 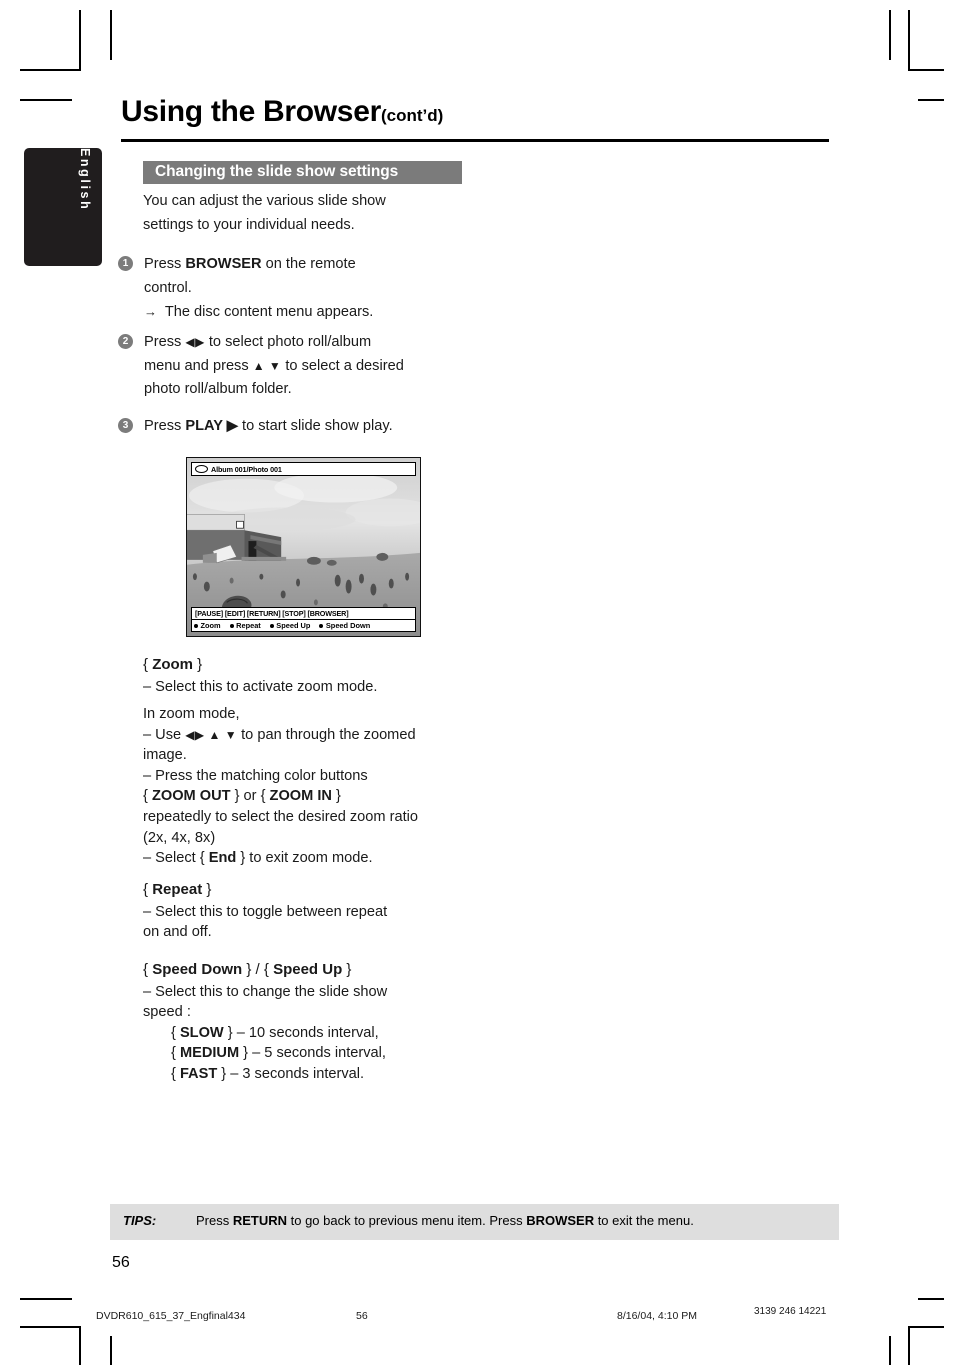 I want to click on zoom-pan-line-cont: image., so click(x=165, y=755).